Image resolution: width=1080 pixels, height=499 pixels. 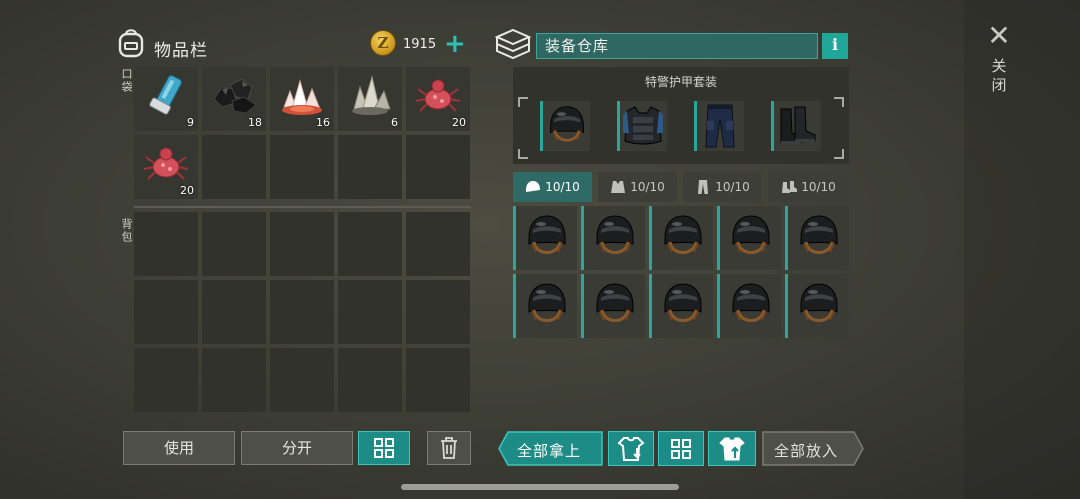 What do you see at coordinates (126, 81) in the screenshot?
I see `pocket-label: 口袋` at bounding box center [126, 81].